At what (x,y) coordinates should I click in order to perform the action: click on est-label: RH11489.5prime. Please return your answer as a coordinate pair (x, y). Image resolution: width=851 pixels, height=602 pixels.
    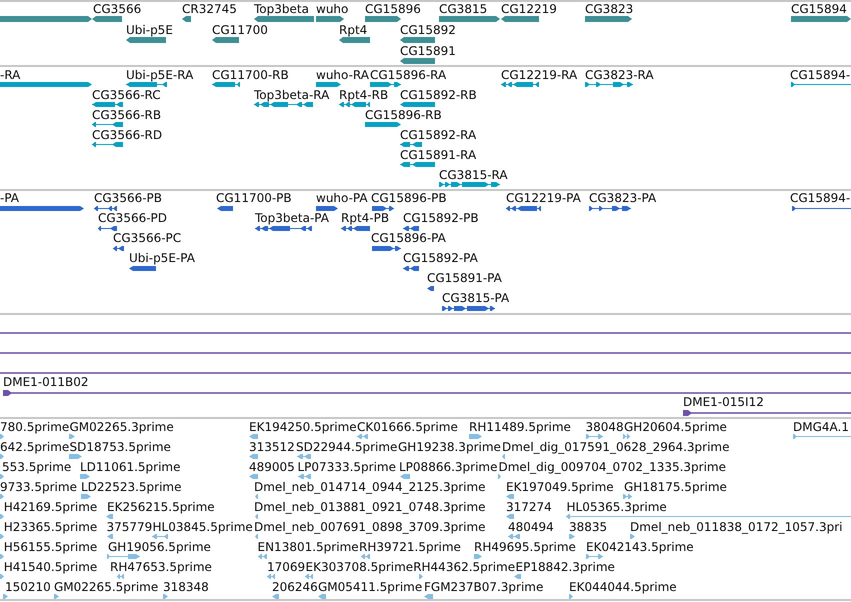
    Looking at the image, I should click on (520, 427).